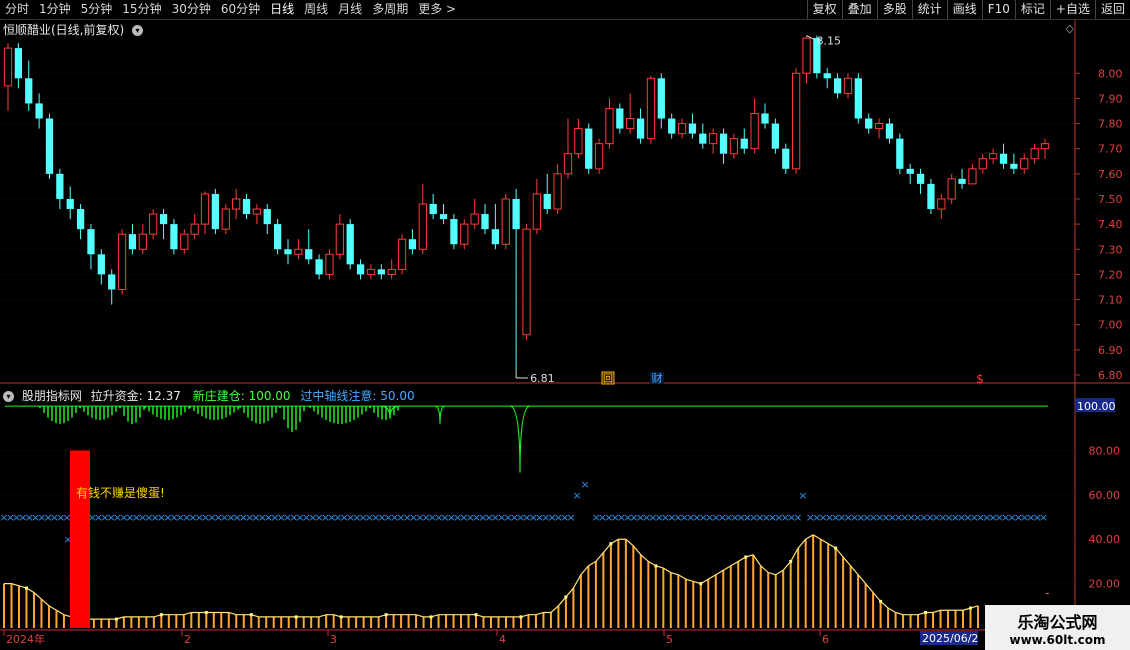  Describe the element at coordinates (824, 9) in the screenshot. I see `toolbar-button-0: 复权` at that location.